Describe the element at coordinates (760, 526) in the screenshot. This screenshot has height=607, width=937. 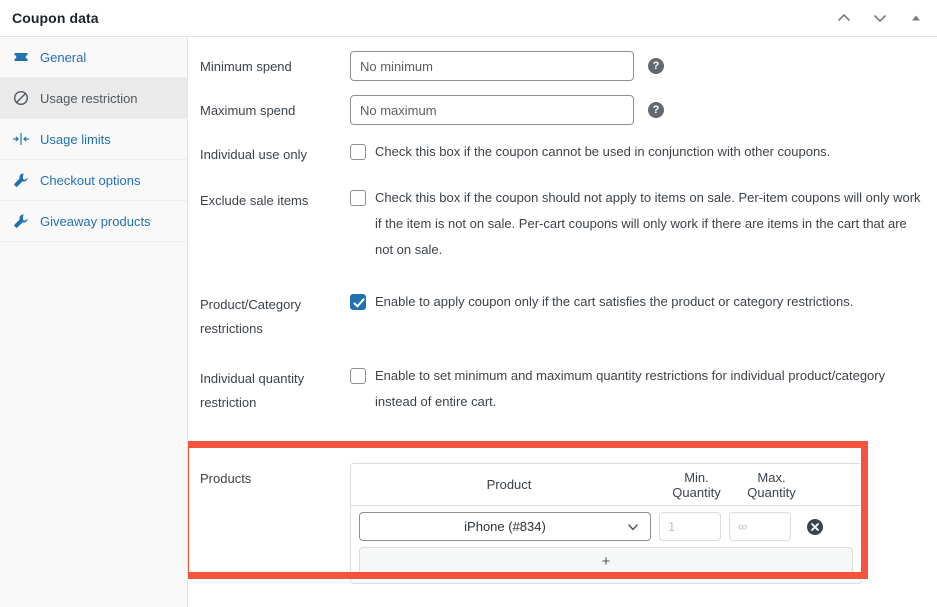
I see `max-quantity-input` at that location.